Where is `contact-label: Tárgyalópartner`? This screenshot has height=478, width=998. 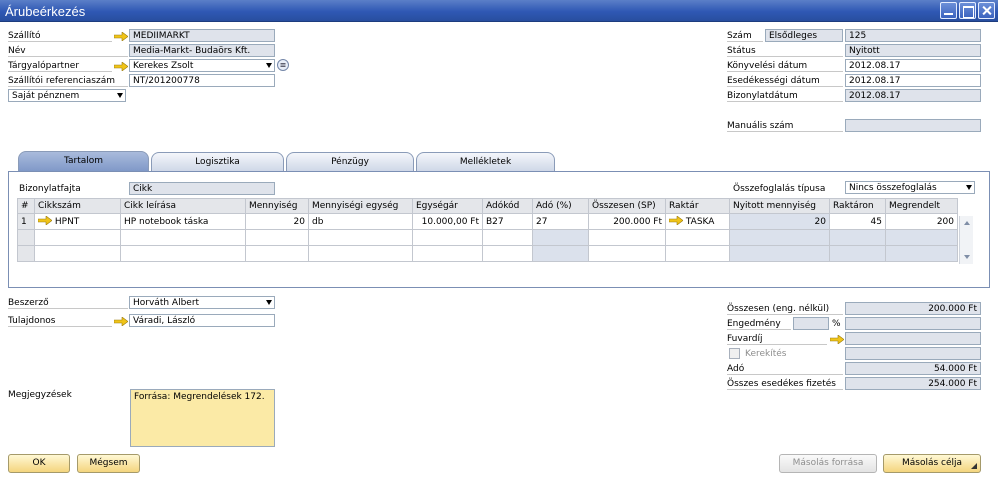 contact-label: Tárgyalópartner is located at coordinates (60, 66).